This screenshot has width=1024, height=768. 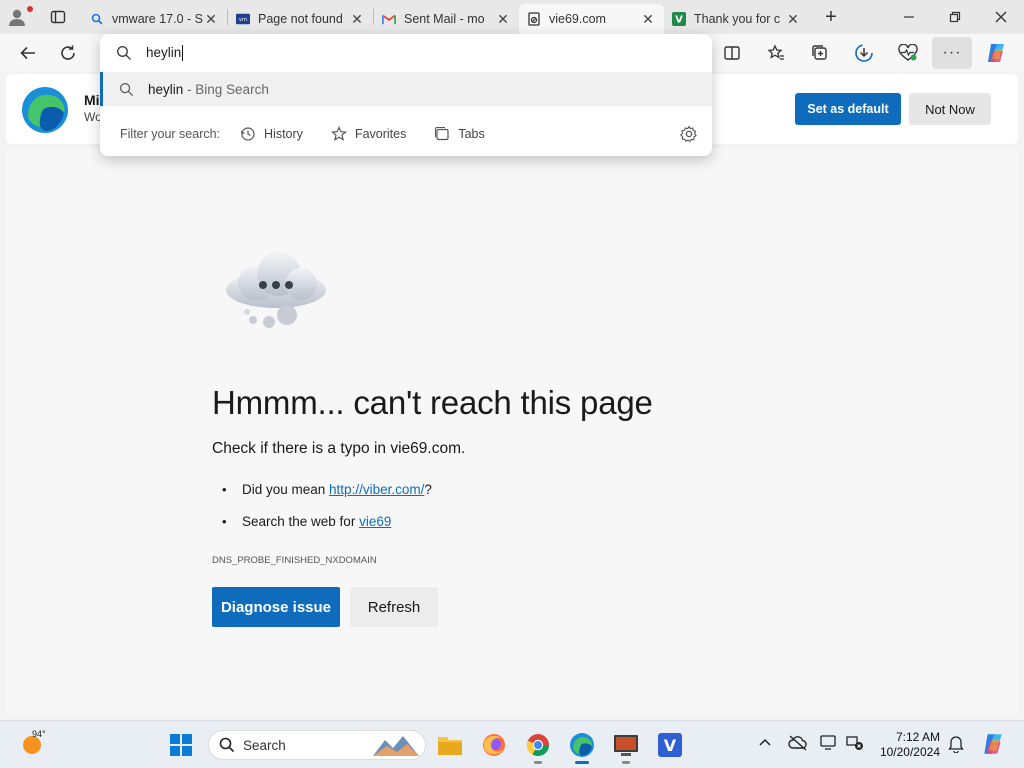 I want to click on running-indicator, so click(x=582, y=762).